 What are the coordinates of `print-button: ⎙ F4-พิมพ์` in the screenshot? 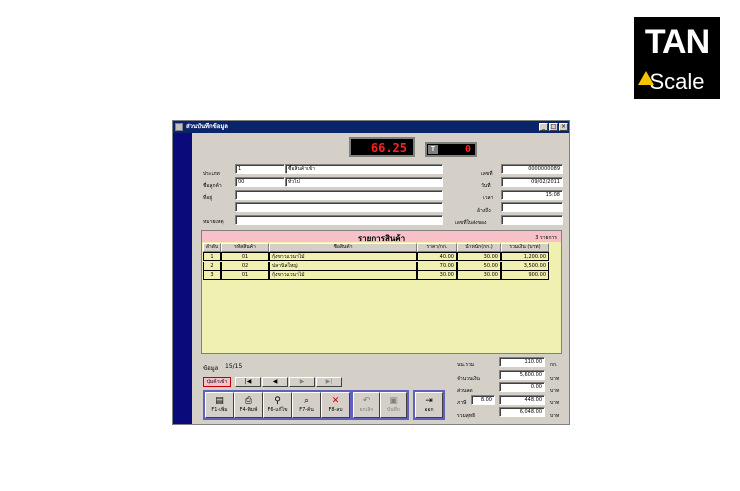 It's located at (248, 405).